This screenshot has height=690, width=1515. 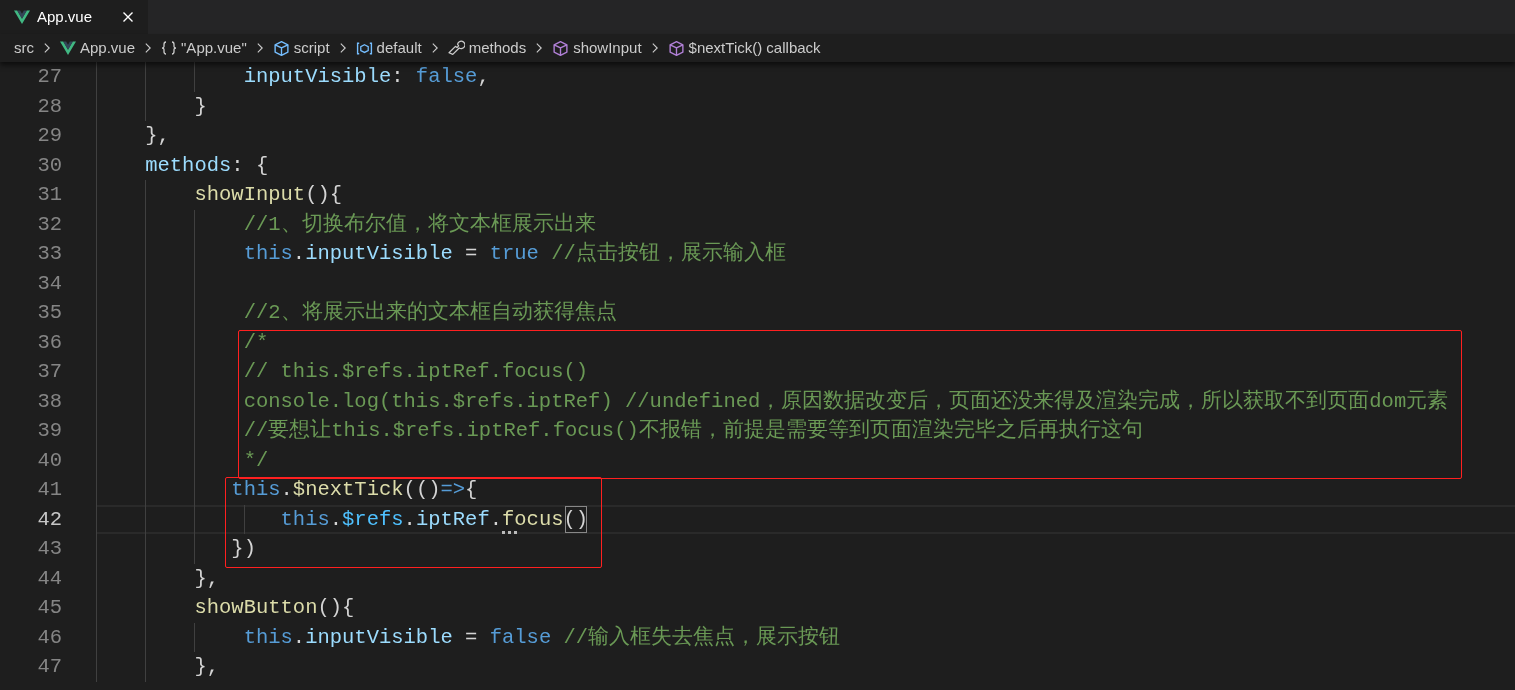 What do you see at coordinates (422, 490) in the screenshot?
I see `punctuation-token: (()` at bounding box center [422, 490].